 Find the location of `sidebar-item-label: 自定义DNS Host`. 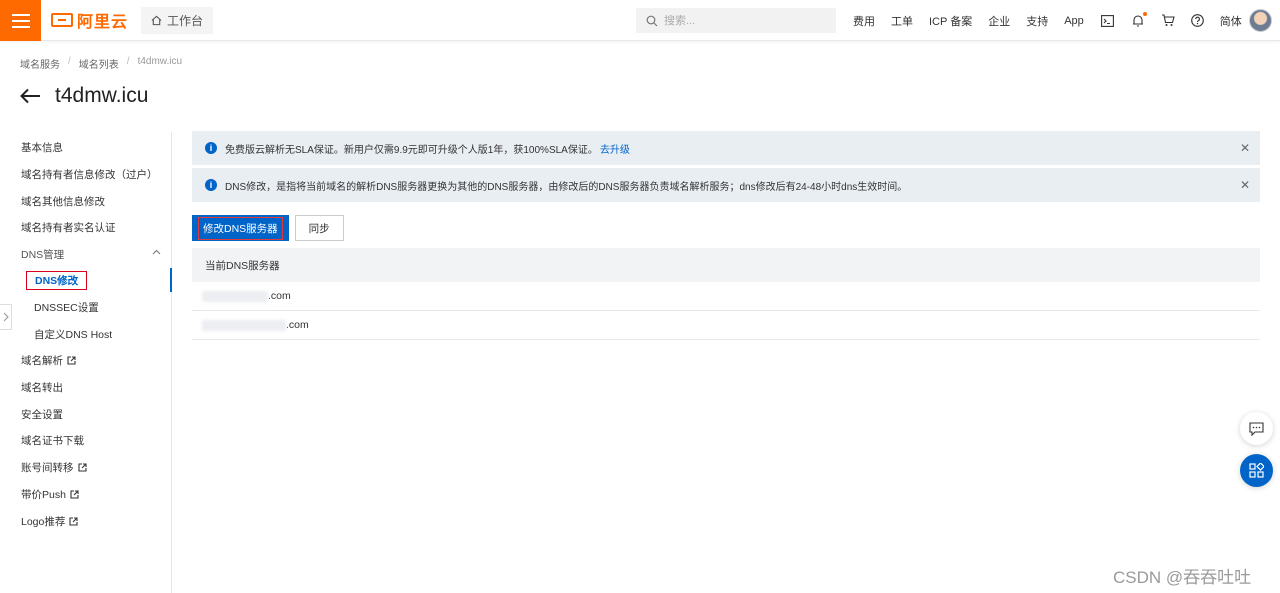

sidebar-item-label: 自定义DNS Host is located at coordinates (73, 335).